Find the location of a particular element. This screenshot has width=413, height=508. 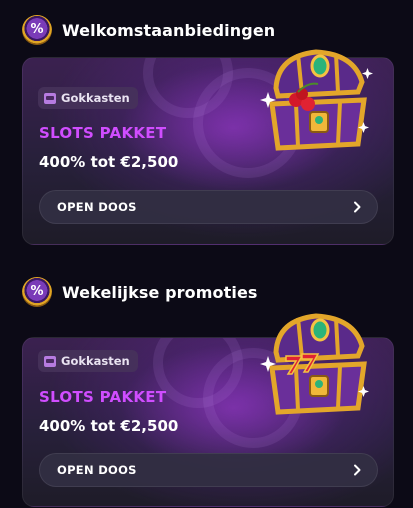

section-header: % Wekelijkse promoties is located at coordinates (140, 292).